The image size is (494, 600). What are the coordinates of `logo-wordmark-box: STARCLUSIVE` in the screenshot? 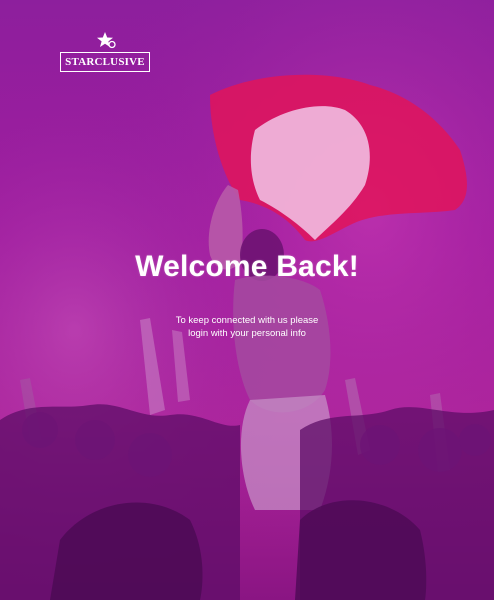 It's located at (105, 62).